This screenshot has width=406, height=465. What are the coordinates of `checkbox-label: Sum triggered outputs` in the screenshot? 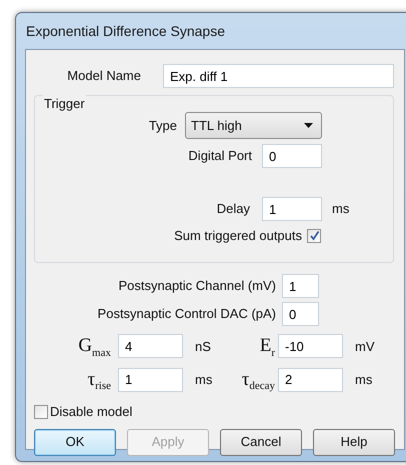 It's located at (237, 236).